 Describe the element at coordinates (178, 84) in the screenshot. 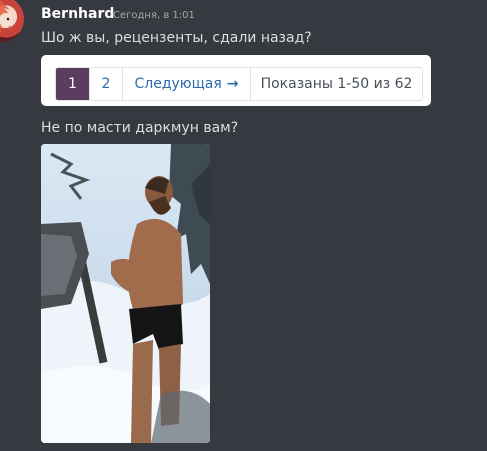

I see `next-page-label: Следующая` at that location.